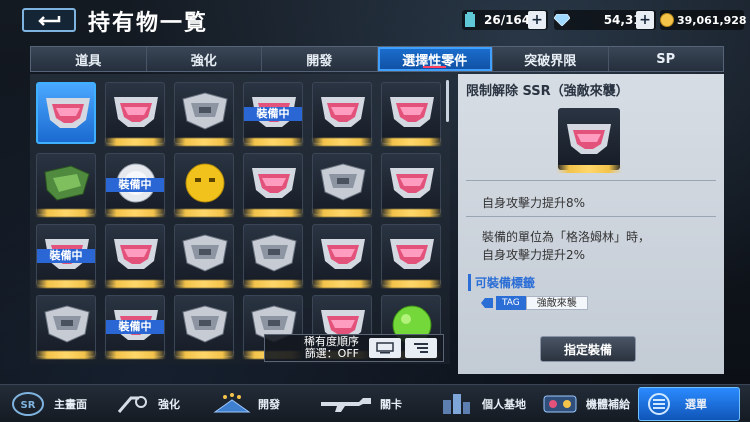 Image resolution: width=750 pixels, height=422 pixels. I want to click on nav-stage: 關卡, so click(360, 404).